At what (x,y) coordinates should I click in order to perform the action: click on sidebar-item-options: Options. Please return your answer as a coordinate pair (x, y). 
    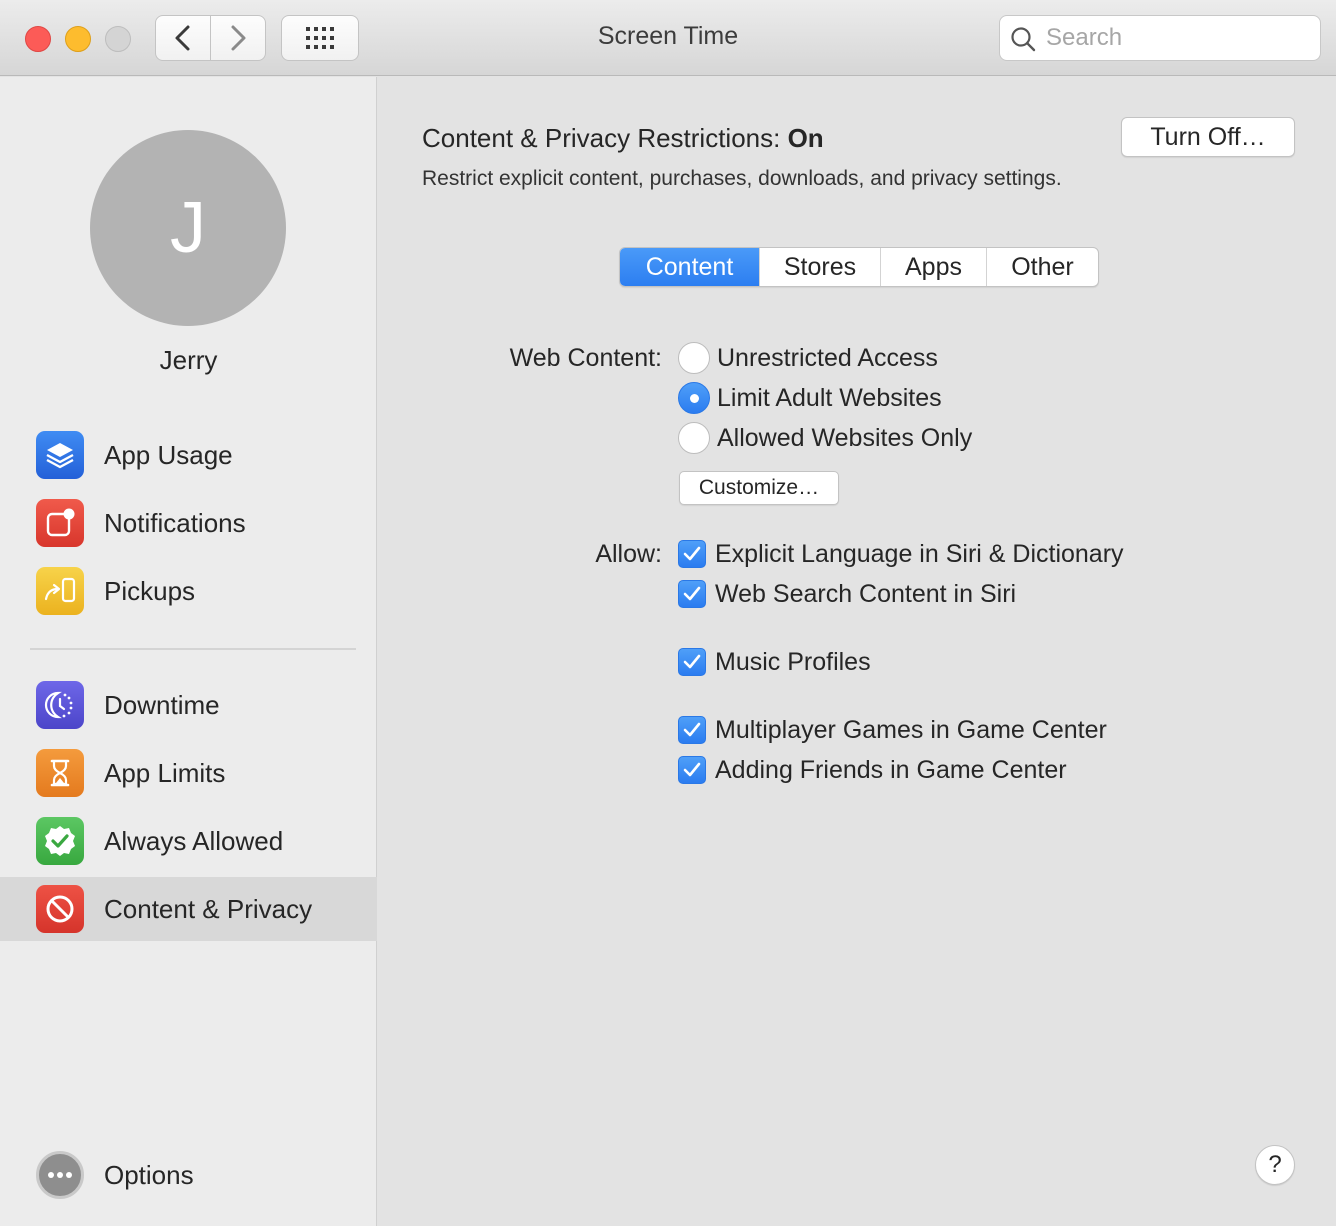
    Looking at the image, I should click on (188, 1175).